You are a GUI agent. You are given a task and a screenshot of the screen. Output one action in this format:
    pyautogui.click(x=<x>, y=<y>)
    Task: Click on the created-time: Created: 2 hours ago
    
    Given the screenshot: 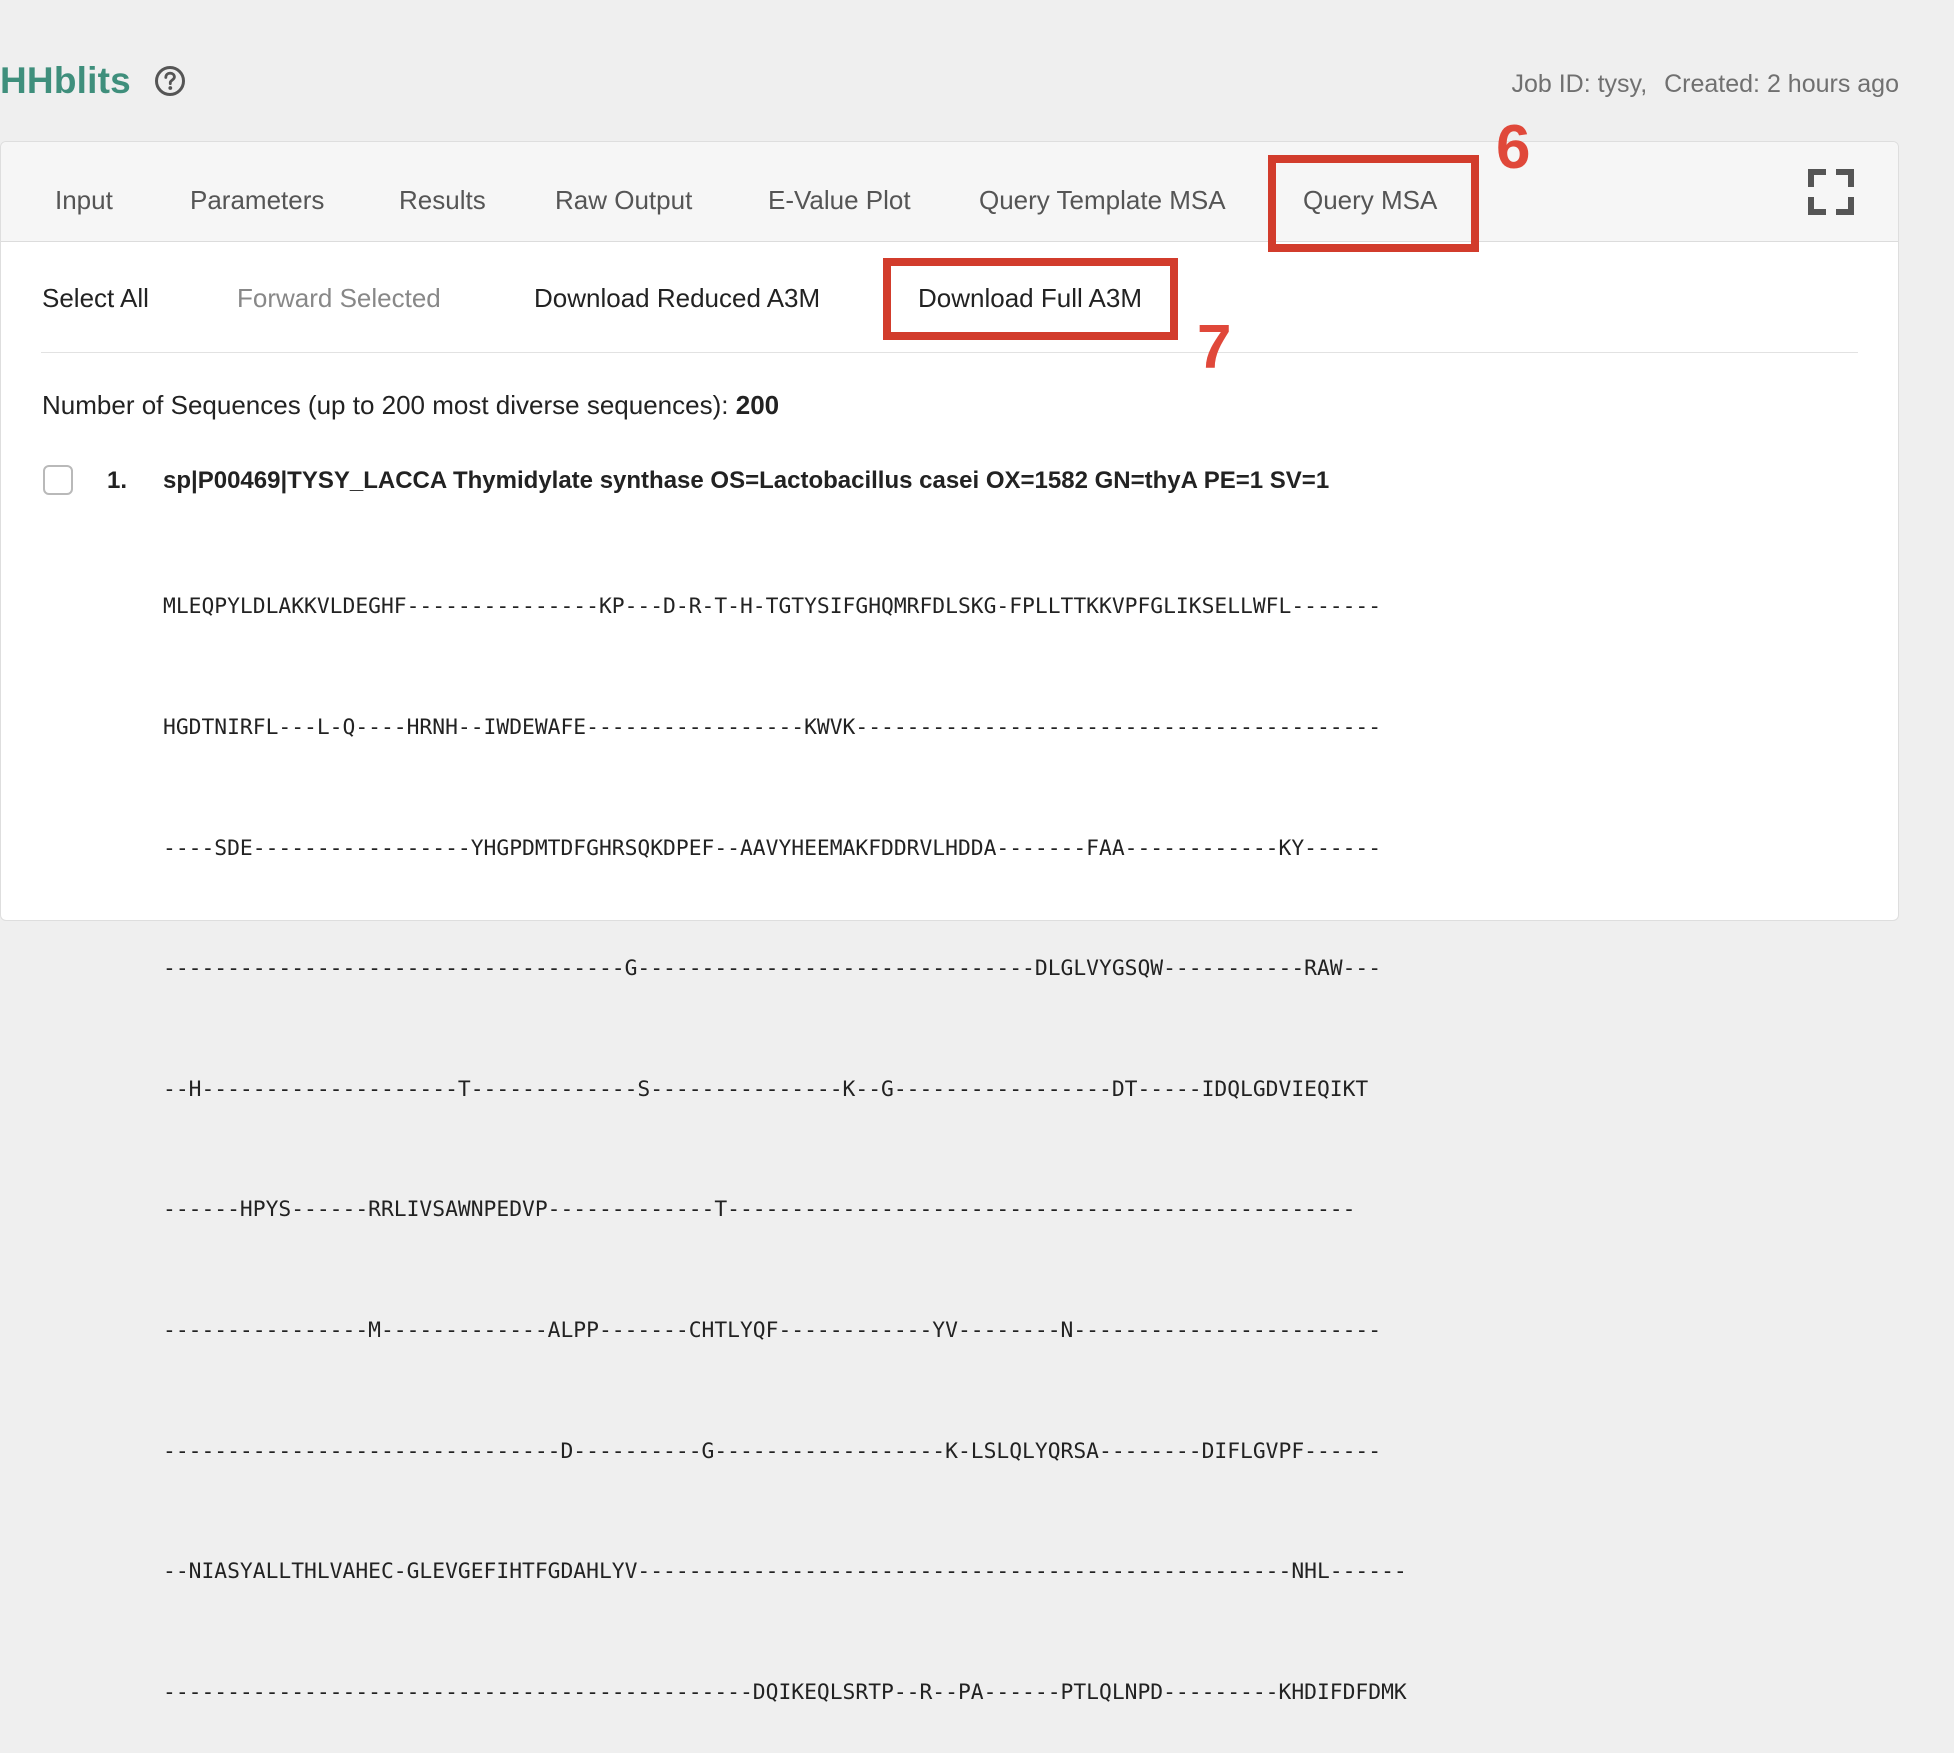 What is the action you would take?
    pyautogui.click(x=1781, y=84)
    